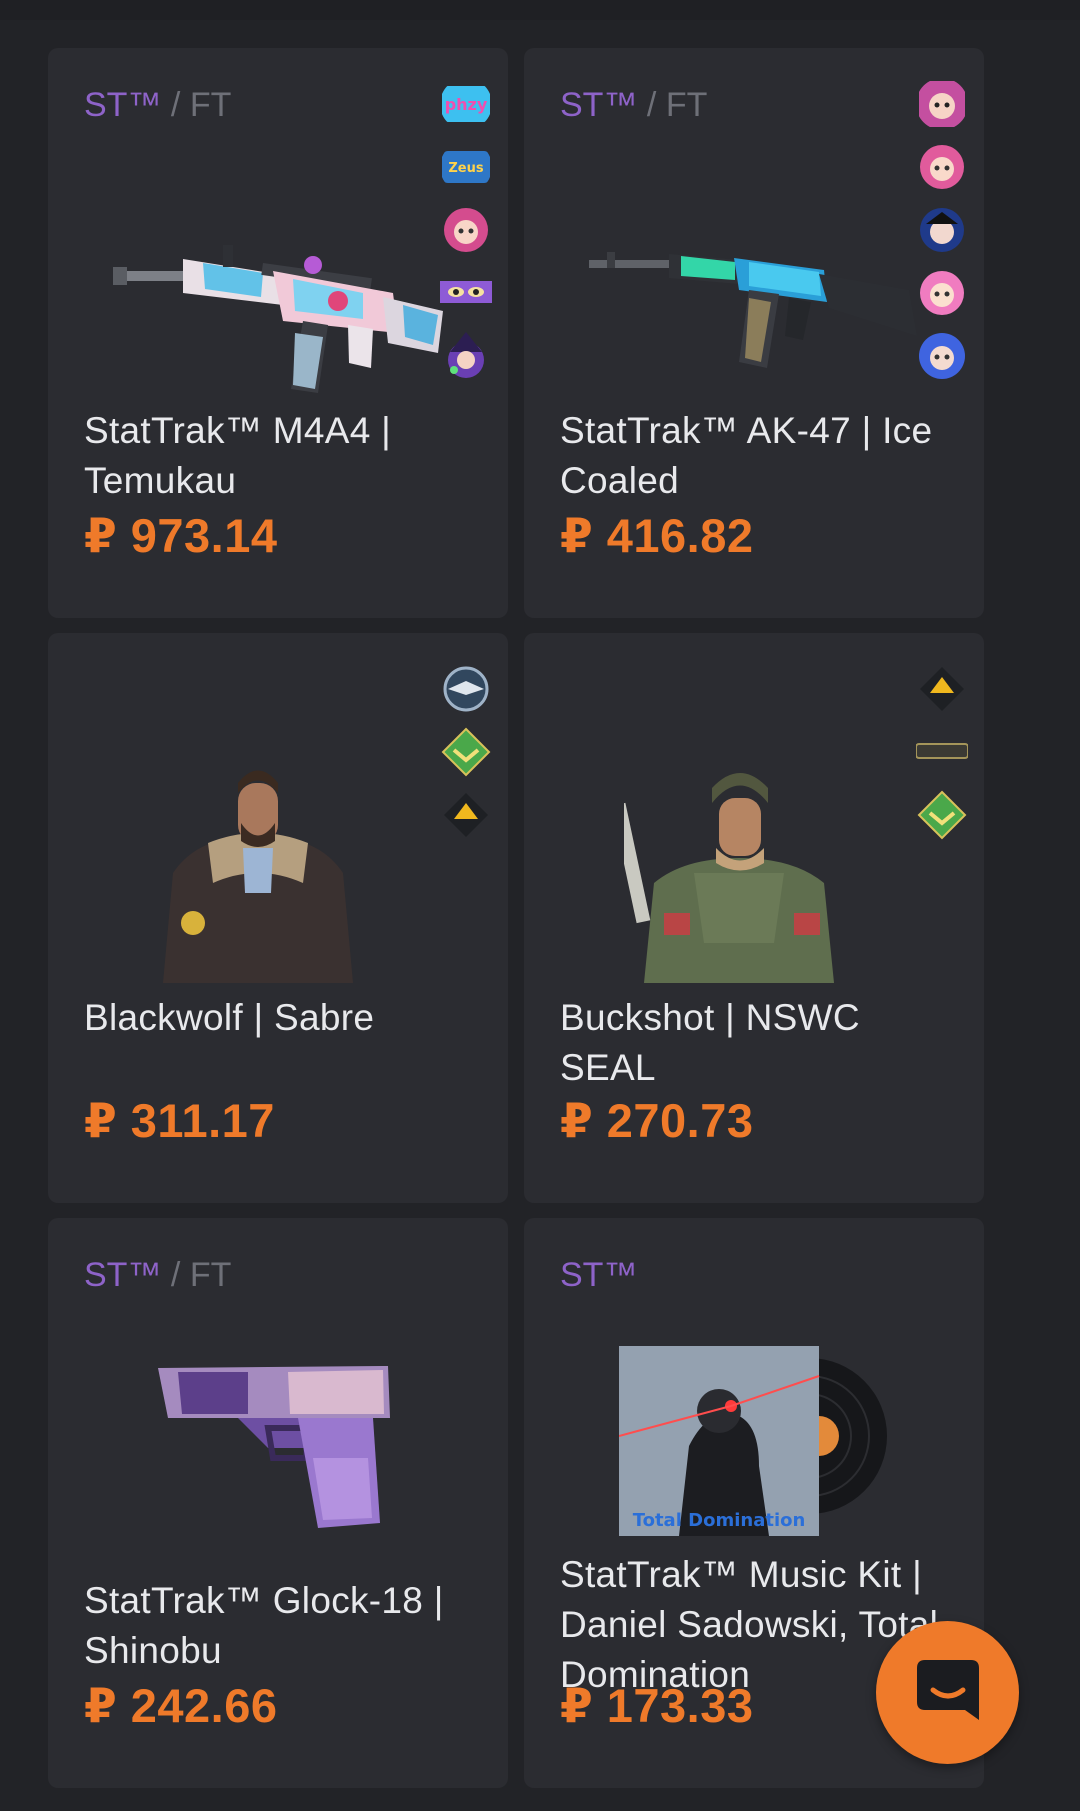 The height and width of the screenshot is (1811, 1080). I want to click on dark-girl-sticker-icon, so click(942, 230).